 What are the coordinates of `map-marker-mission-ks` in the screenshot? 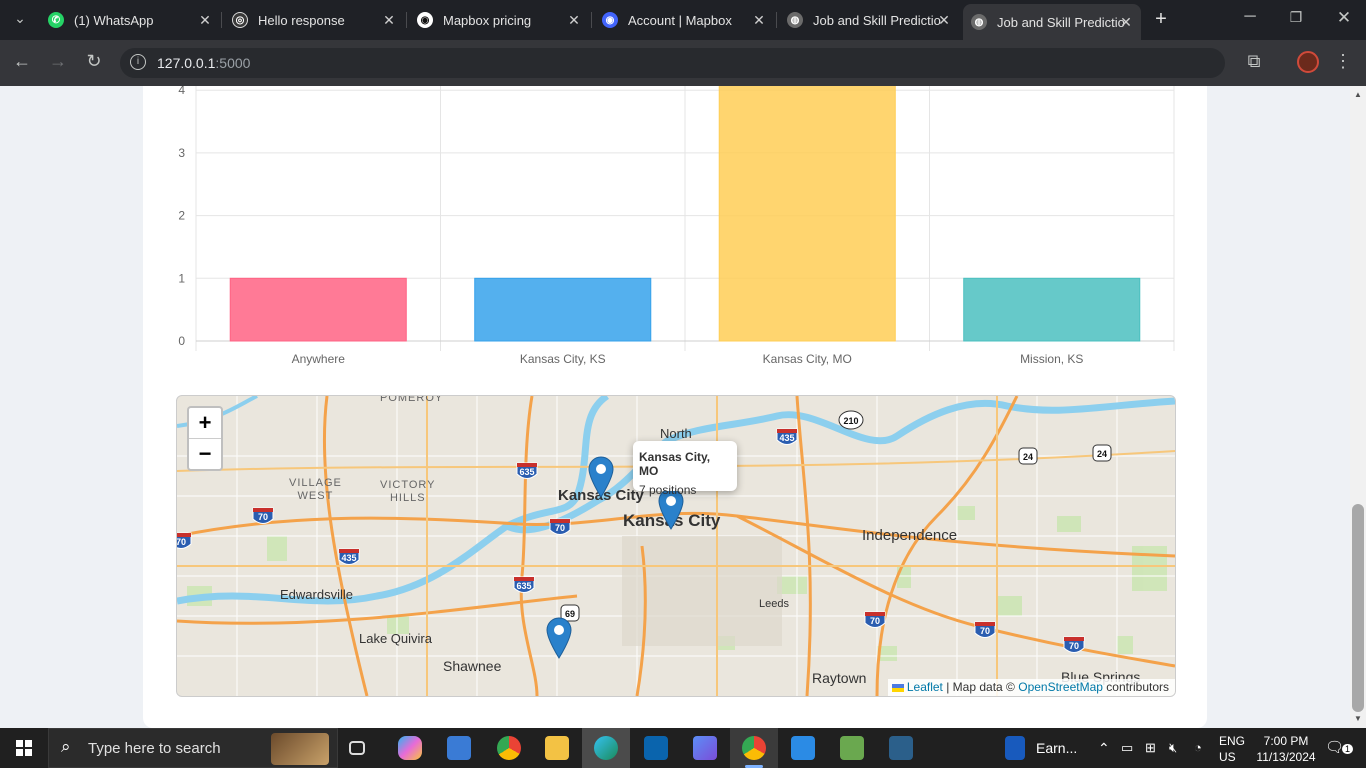 It's located at (559, 638).